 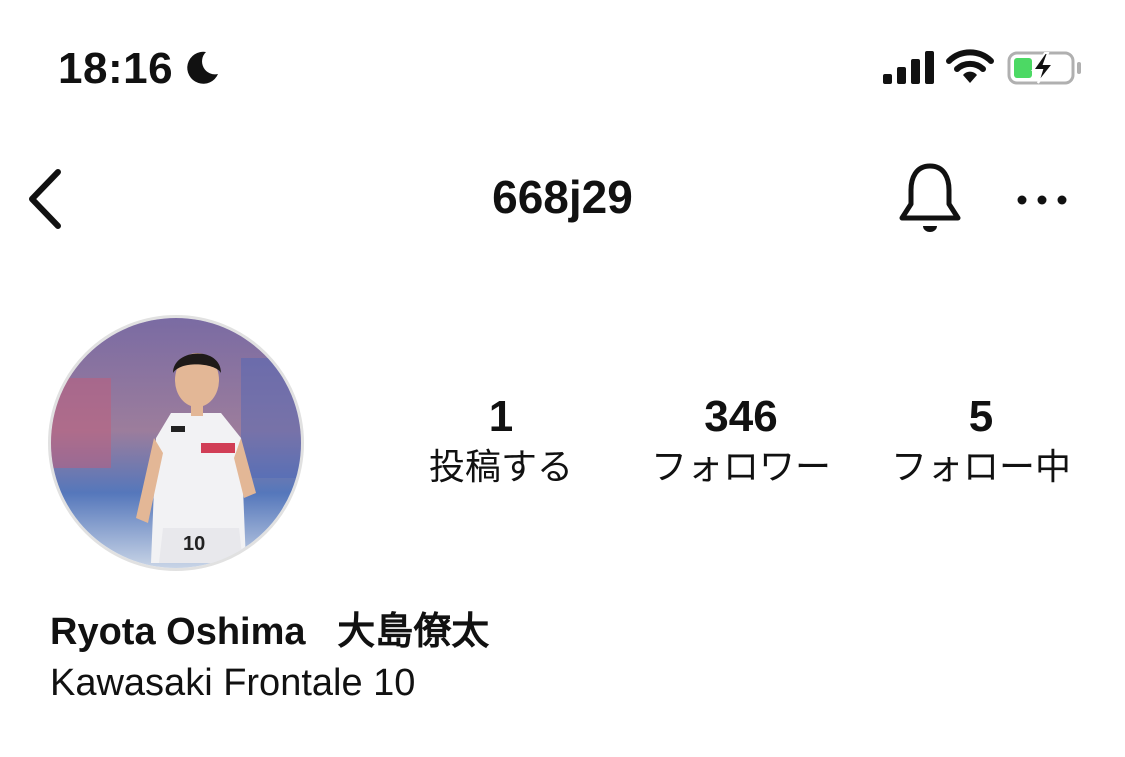 What do you see at coordinates (1044, 68) in the screenshot?
I see `battery-charging-icon` at bounding box center [1044, 68].